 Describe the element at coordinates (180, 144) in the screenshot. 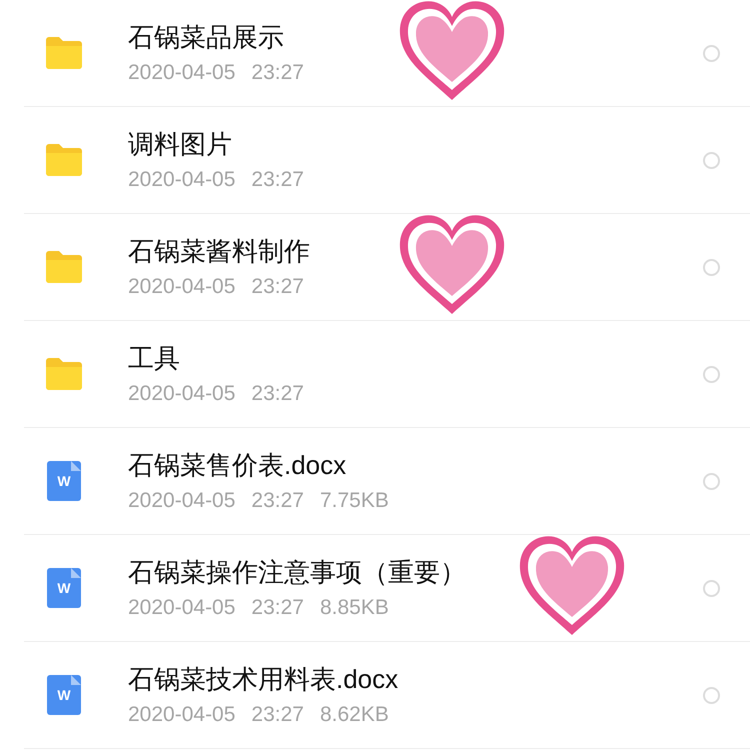

I see `file-name: 调料图片` at that location.